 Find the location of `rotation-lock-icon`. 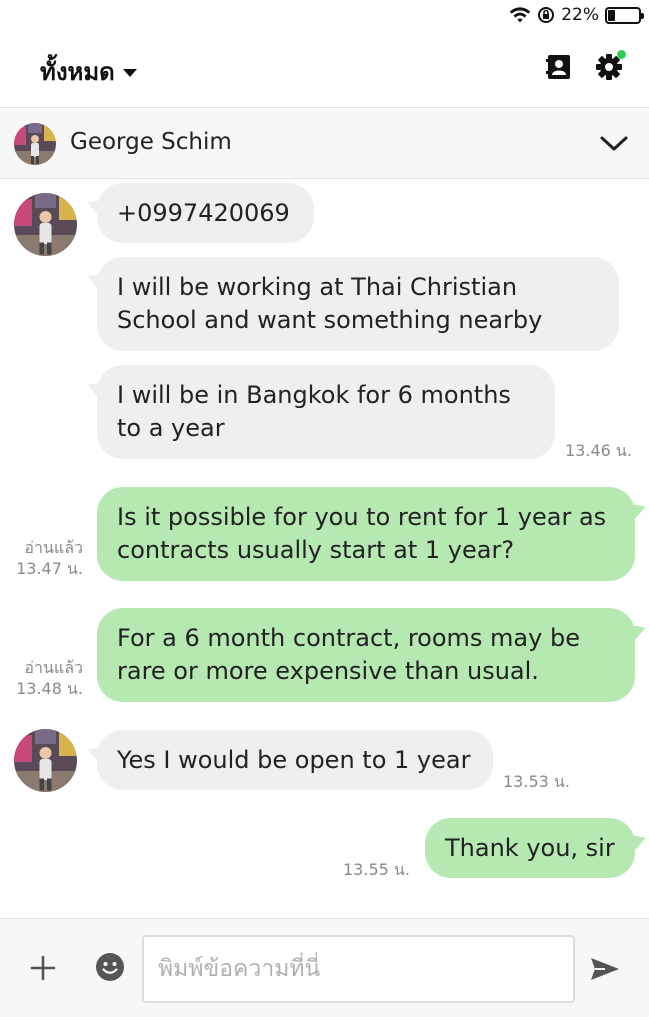

rotation-lock-icon is located at coordinates (546, 15).